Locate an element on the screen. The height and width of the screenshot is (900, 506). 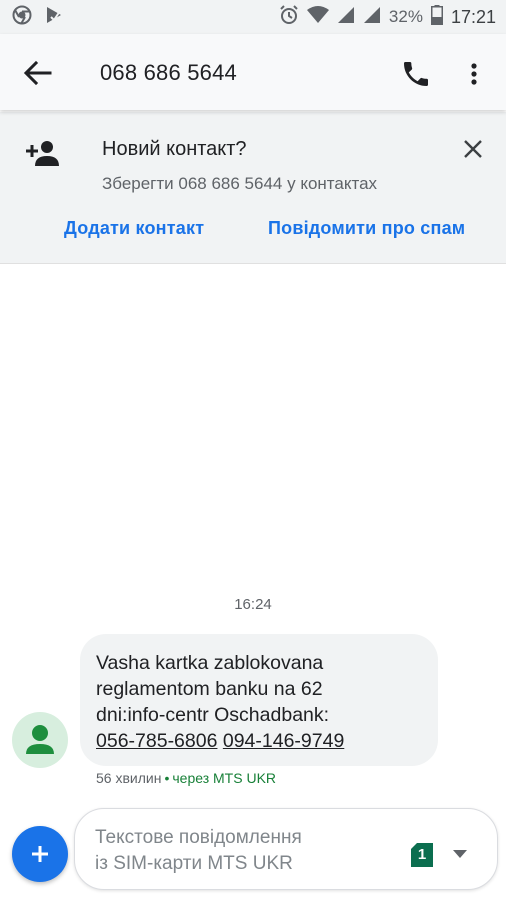
attach-button is located at coordinates (40, 854).